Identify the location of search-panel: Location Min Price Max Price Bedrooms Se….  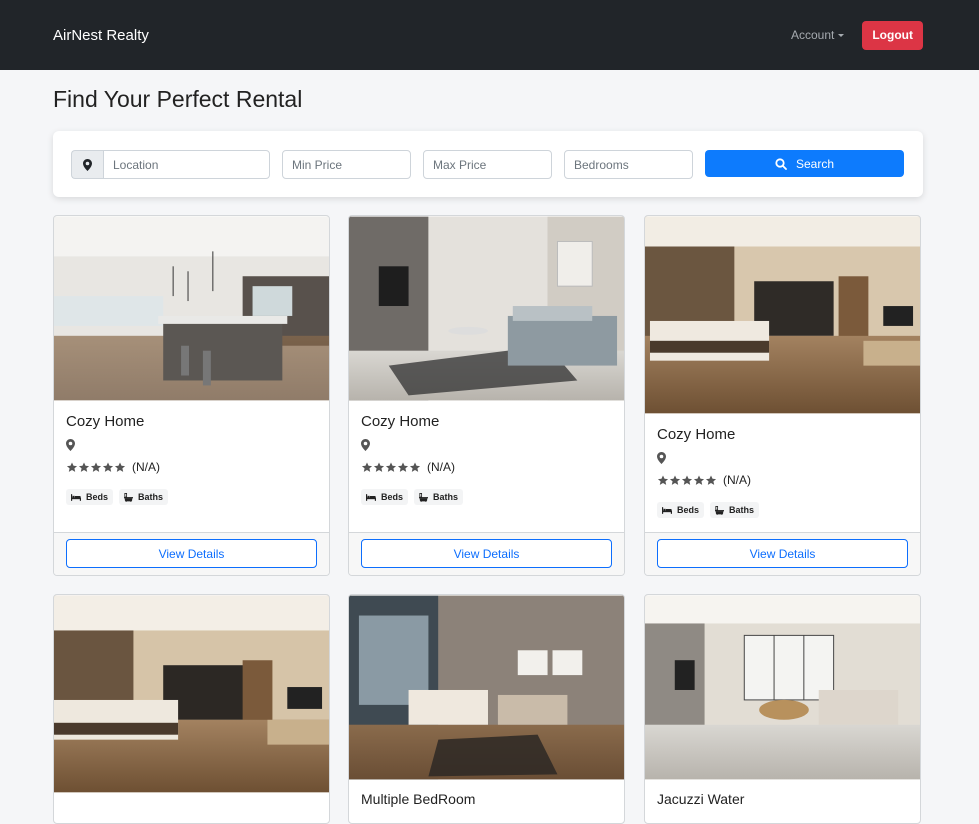
(488, 164).